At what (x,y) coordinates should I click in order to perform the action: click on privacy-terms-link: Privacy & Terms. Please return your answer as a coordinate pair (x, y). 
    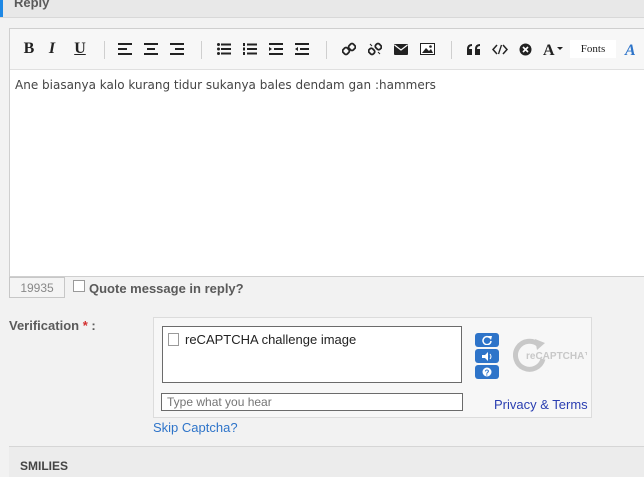
    Looking at the image, I should click on (541, 404).